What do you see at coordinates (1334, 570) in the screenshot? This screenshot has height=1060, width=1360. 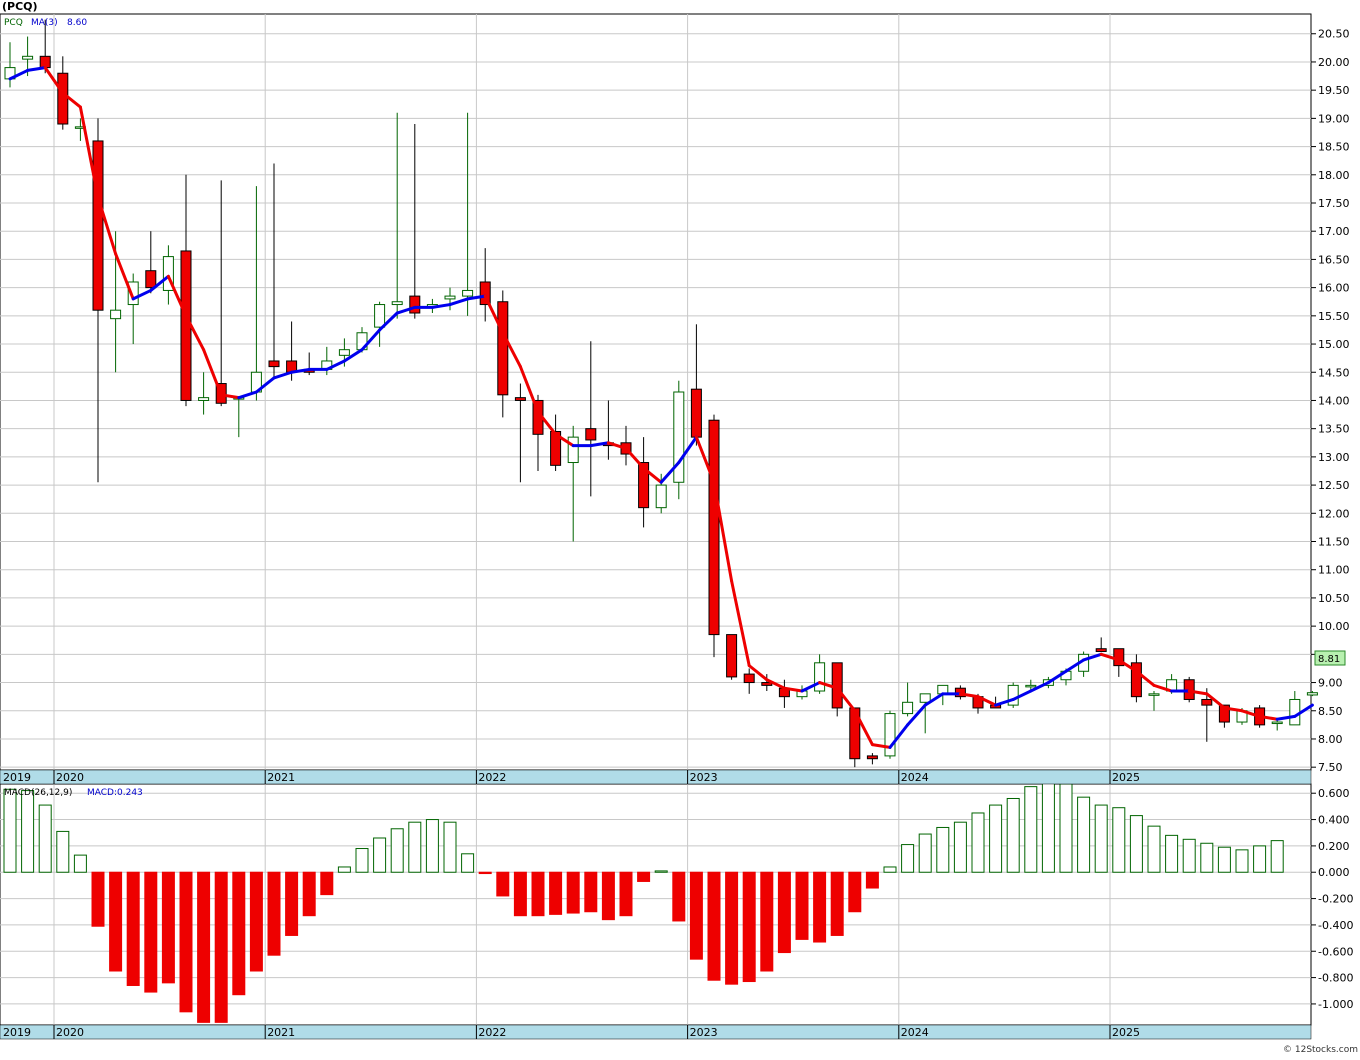 I see `price-tick-label: 11.00` at bounding box center [1334, 570].